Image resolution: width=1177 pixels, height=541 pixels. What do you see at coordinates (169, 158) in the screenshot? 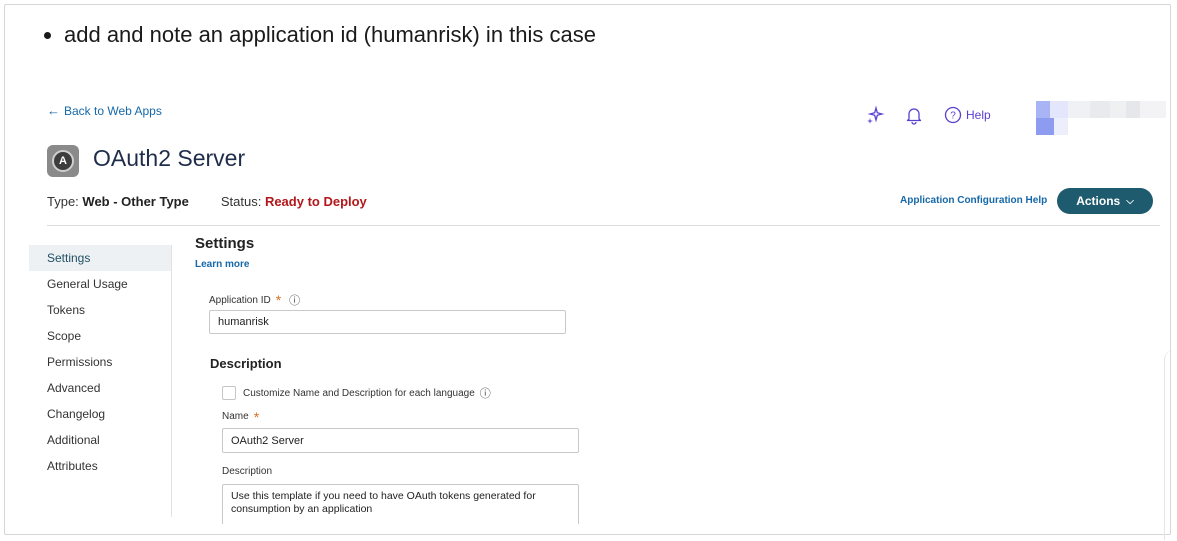
I see `page-title: OAuth2 Server` at bounding box center [169, 158].